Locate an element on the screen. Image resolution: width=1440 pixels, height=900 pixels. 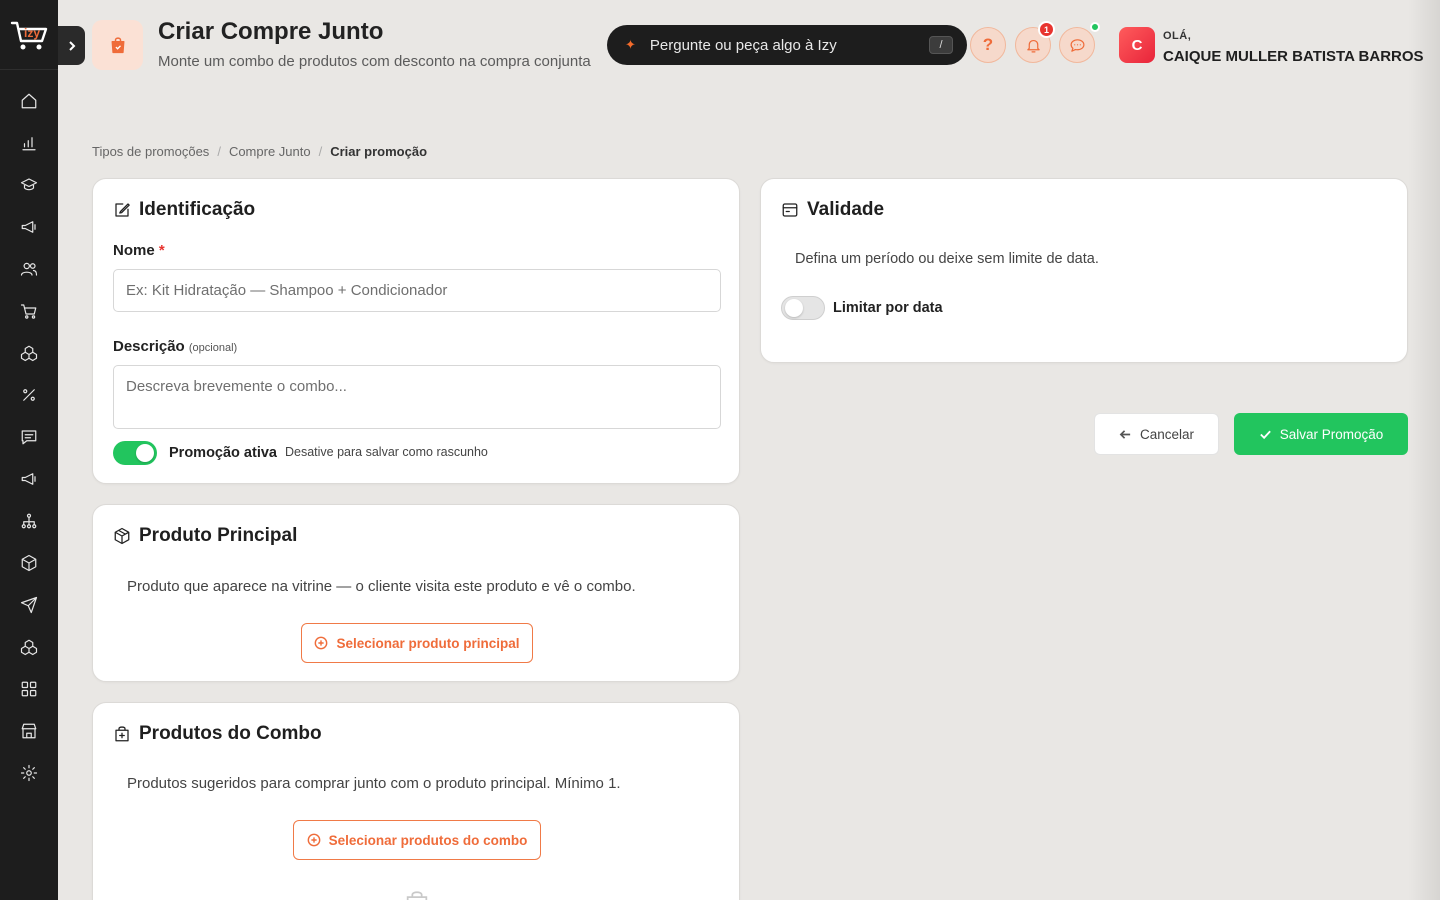
produtos-combo-title-text: Produtos do Combo is located at coordinates (230, 733).